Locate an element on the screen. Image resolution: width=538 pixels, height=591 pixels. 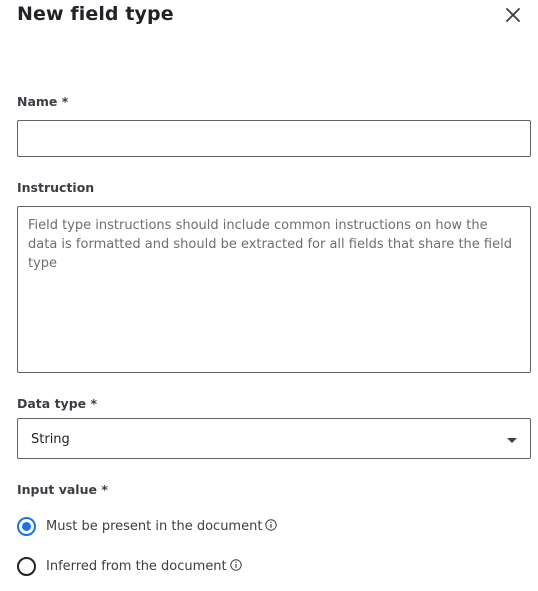
data-type-label: Data type * is located at coordinates (57, 403).